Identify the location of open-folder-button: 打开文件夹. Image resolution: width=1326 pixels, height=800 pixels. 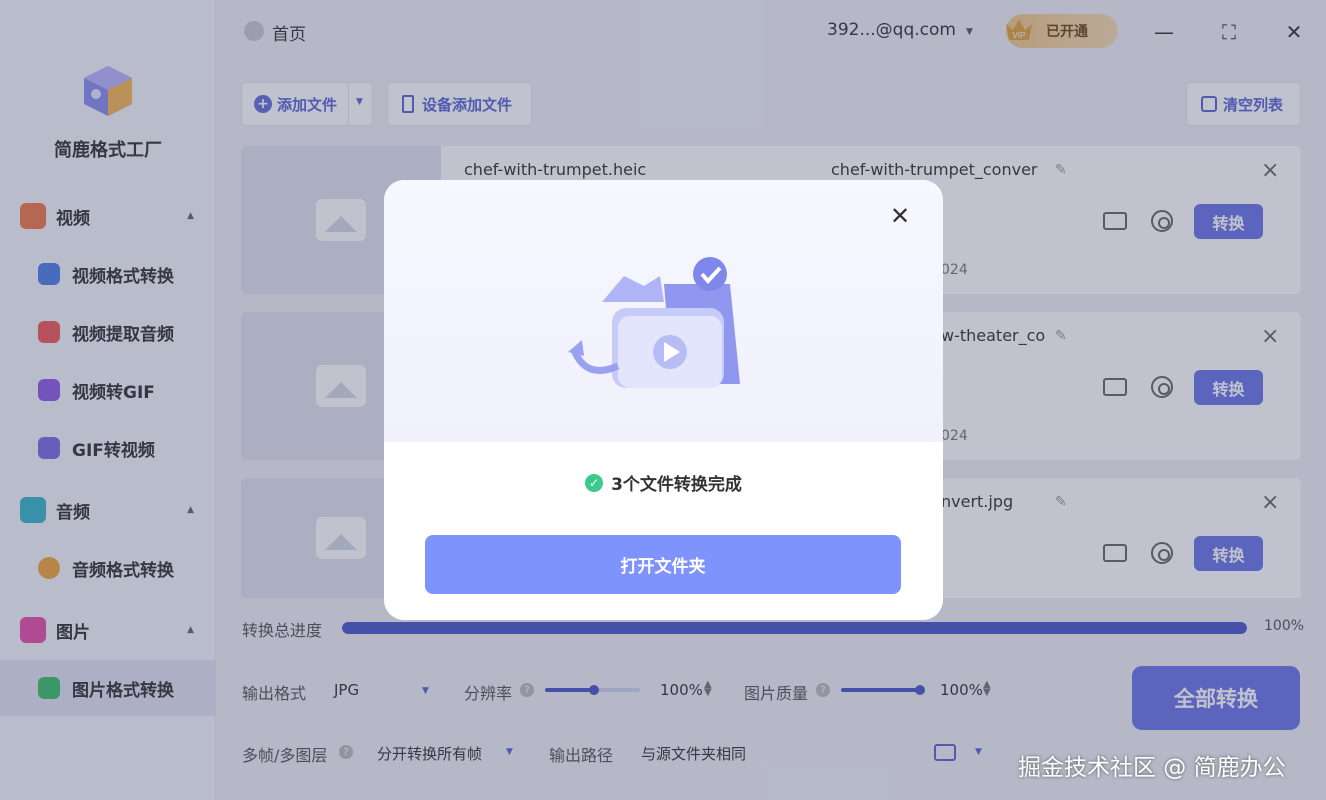
(663, 564).